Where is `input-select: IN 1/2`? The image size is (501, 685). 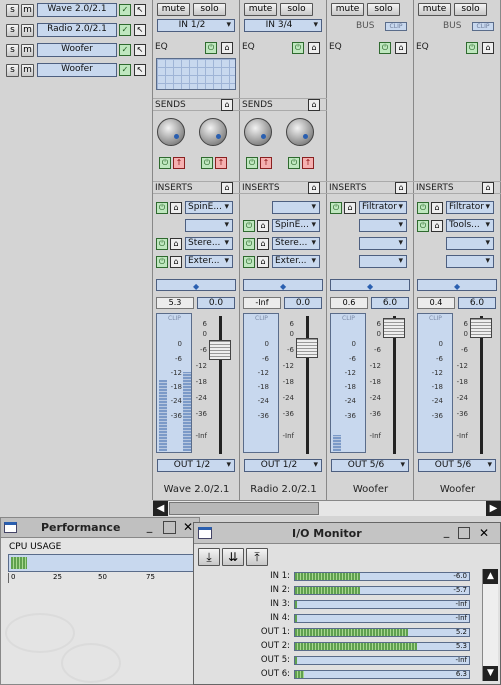
input-select: IN 1/2 is located at coordinates (196, 25).